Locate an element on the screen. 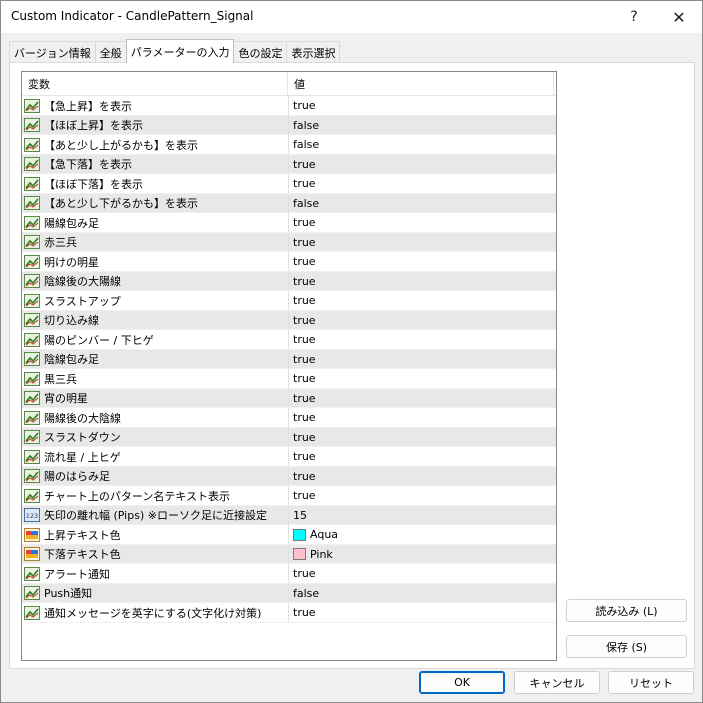 The height and width of the screenshot is (703, 703). table-row: 陽のはらみ足 true is located at coordinates (289, 476).